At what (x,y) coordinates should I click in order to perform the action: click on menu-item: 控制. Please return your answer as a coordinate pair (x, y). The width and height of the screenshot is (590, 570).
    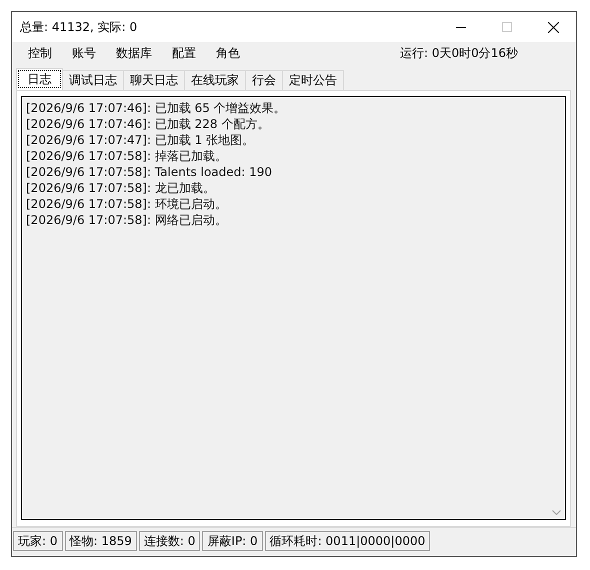
    Looking at the image, I should click on (40, 53).